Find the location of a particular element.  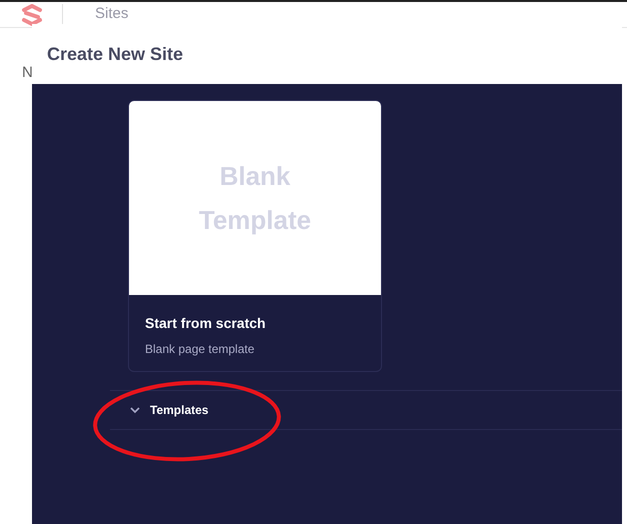

card-subtitle: Blank page template is located at coordinates (200, 349).